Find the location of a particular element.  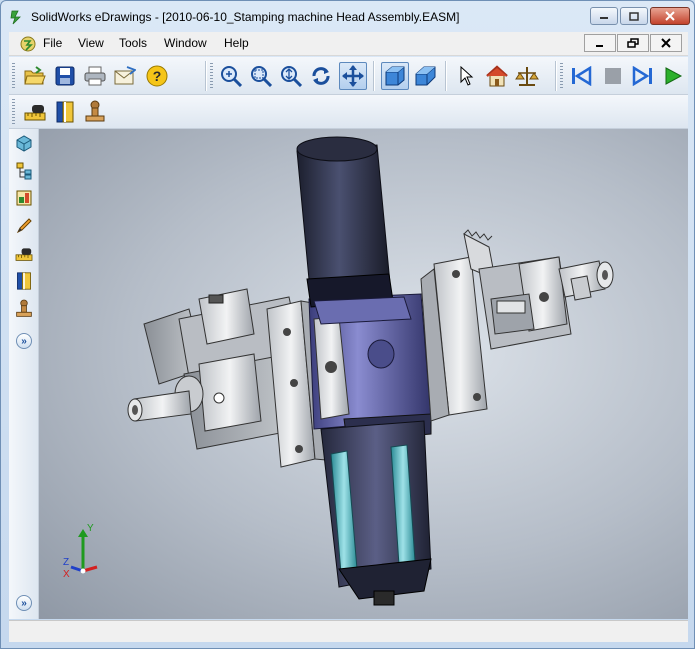

edrawings-app-icon is located at coordinates (15, 17).